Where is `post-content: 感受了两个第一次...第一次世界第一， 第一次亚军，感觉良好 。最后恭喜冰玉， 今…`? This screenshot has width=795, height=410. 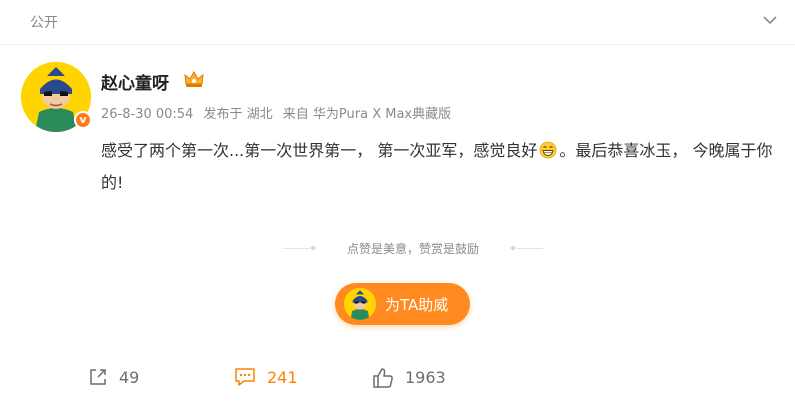 post-content: 感受了两个第一次...第一次世界第一， 第一次亚军，感觉良好 。最后恭喜冰玉， 今… is located at coordinates (441, 167).